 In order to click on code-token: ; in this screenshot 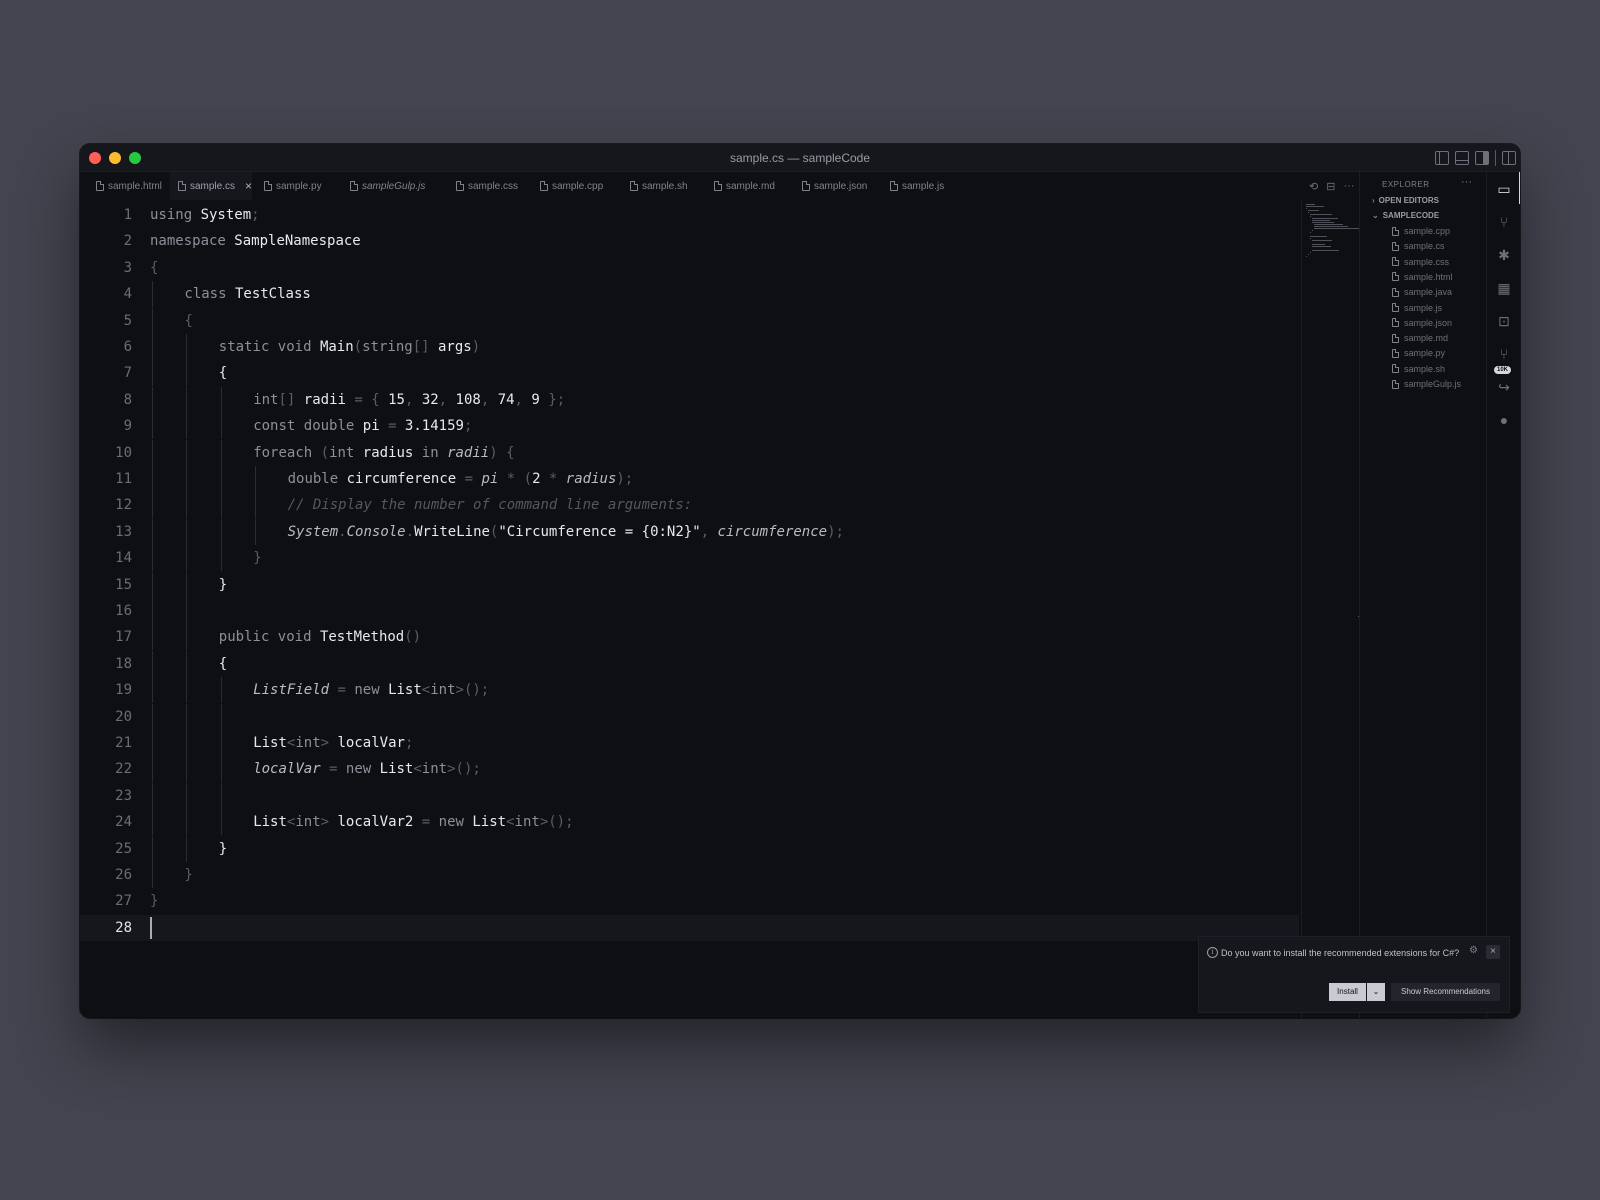, I will do `click(468, 426)`.